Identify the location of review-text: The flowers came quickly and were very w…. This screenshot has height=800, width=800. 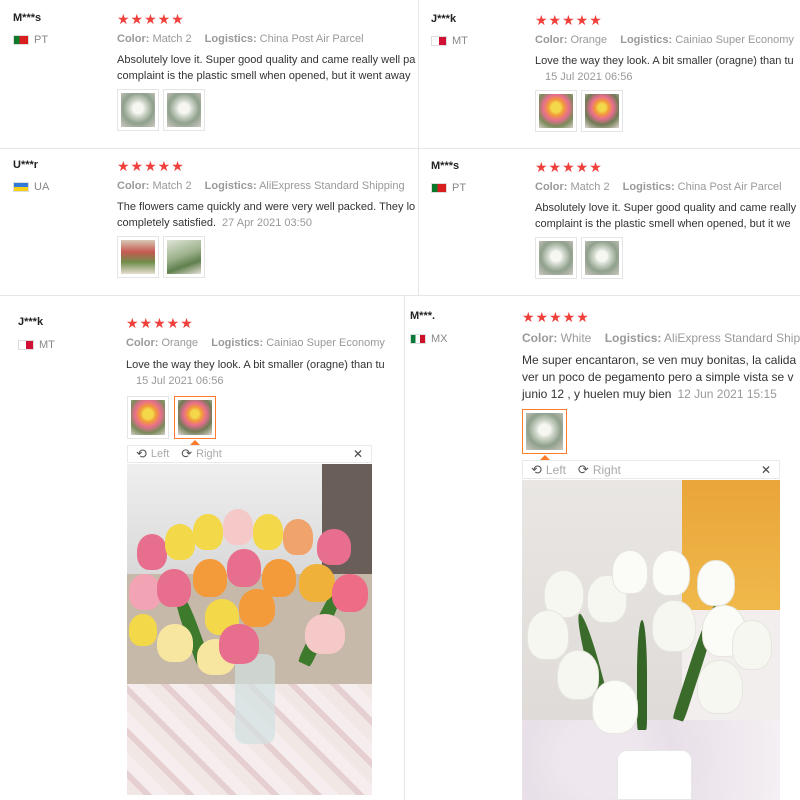
(266, 215).